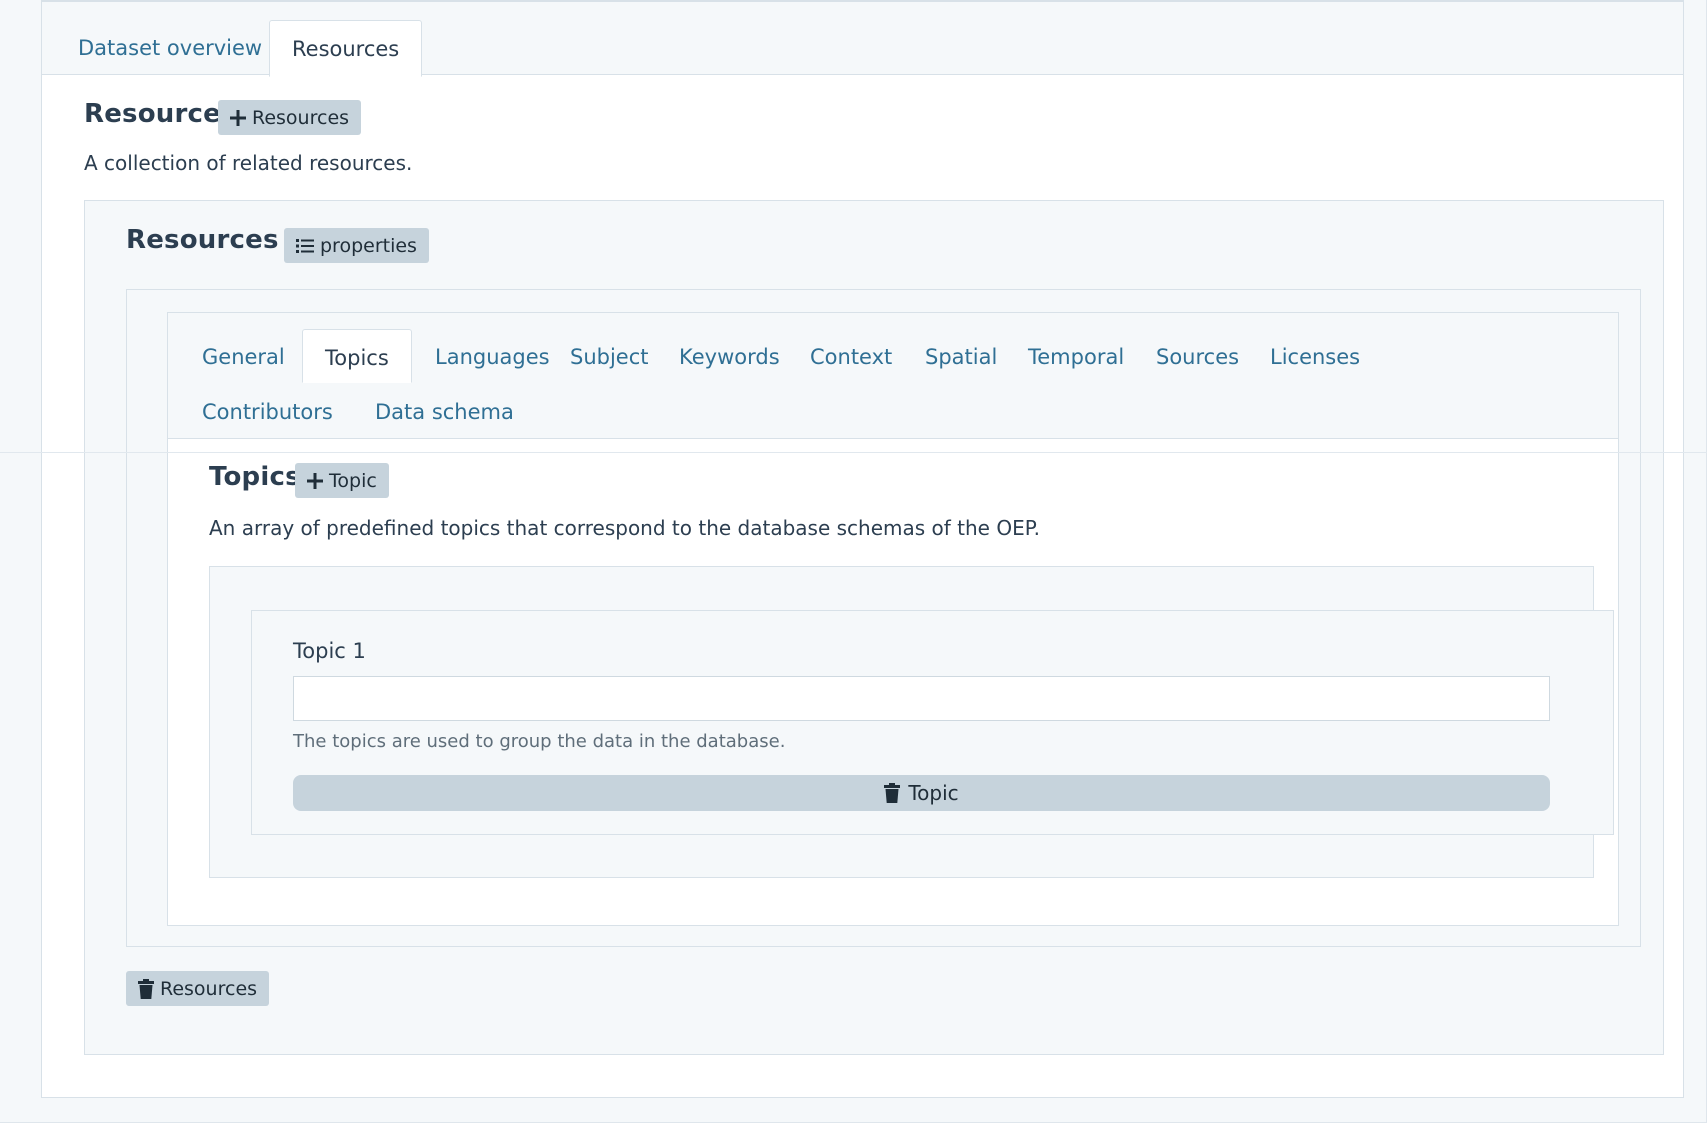 The height and width of the screenshot is (1135, 1707). I want to click on tab-temporal: Temporal, so click(1076, 356).